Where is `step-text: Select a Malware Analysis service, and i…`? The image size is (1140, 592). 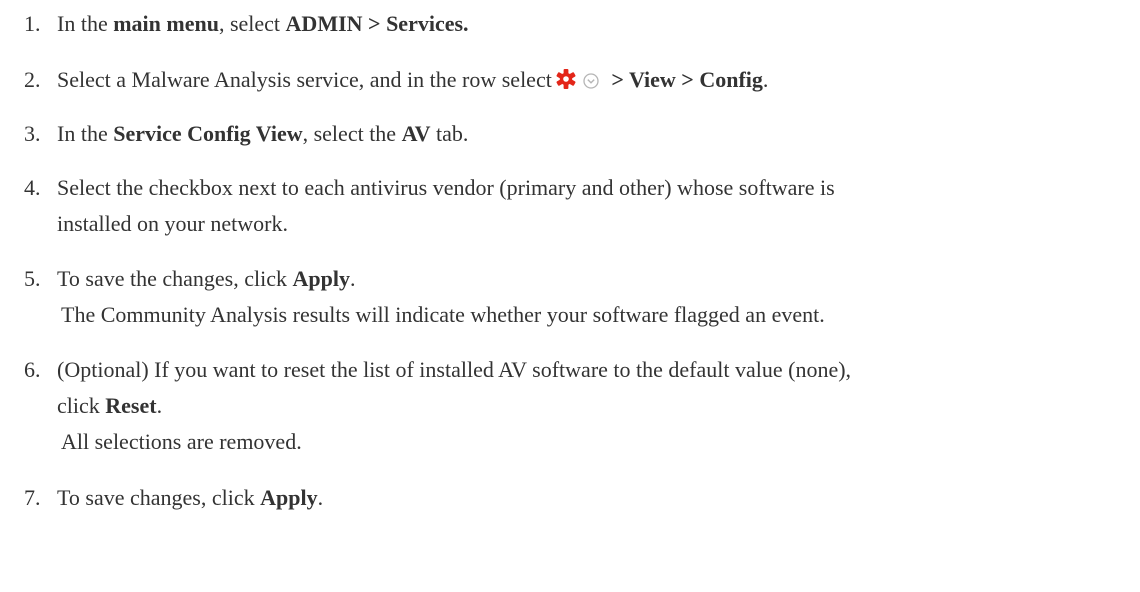
step-text: Select a Malware Analysis service, and i… is located at coordinates (596, 81).